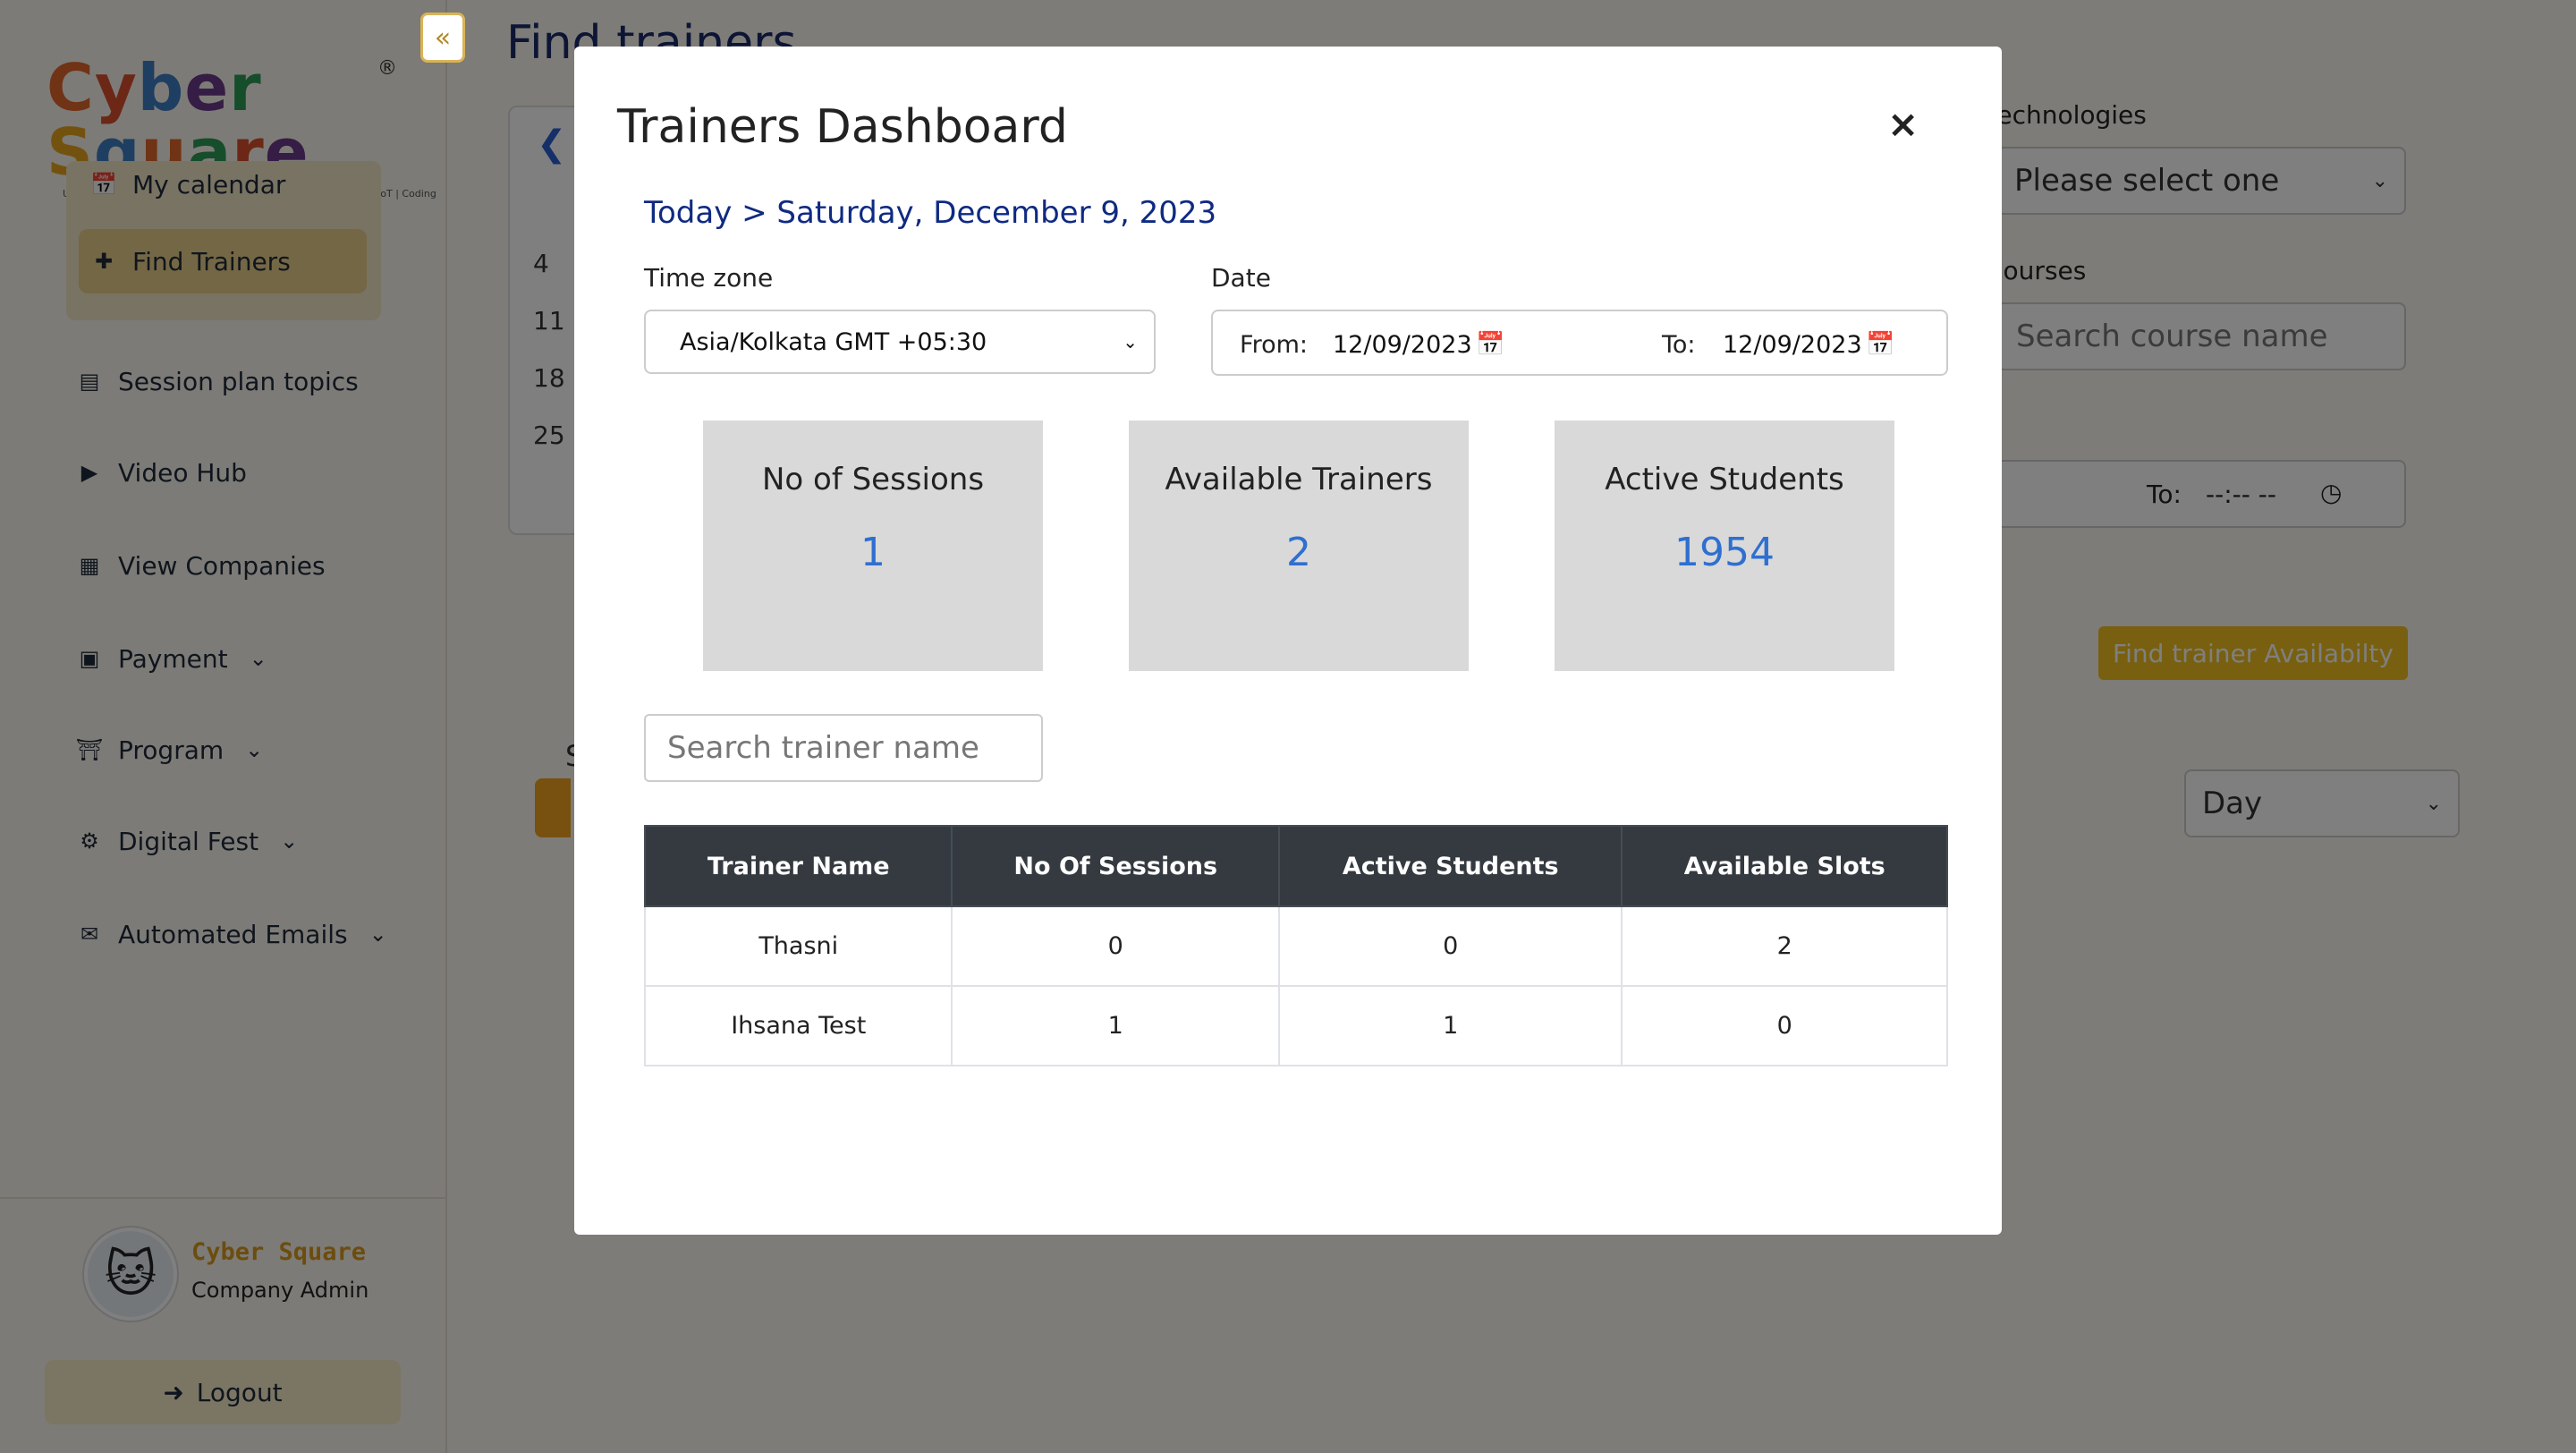 The width and height of the screenshot is (2576, 1453). Describe the element at coordinates (930, 213) in the screenshot. I see `breadcrumb: Today > Saturday, December 9, 2023` at that location.